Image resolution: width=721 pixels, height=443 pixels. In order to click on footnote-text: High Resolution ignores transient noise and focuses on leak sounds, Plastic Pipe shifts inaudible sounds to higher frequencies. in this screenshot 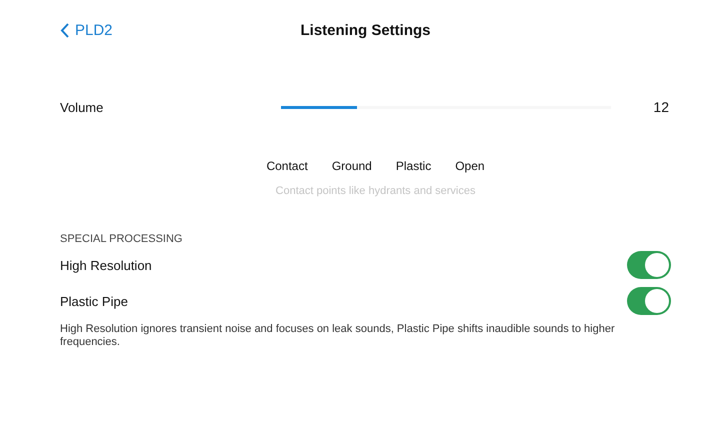, I will do `click(338, 336)`.